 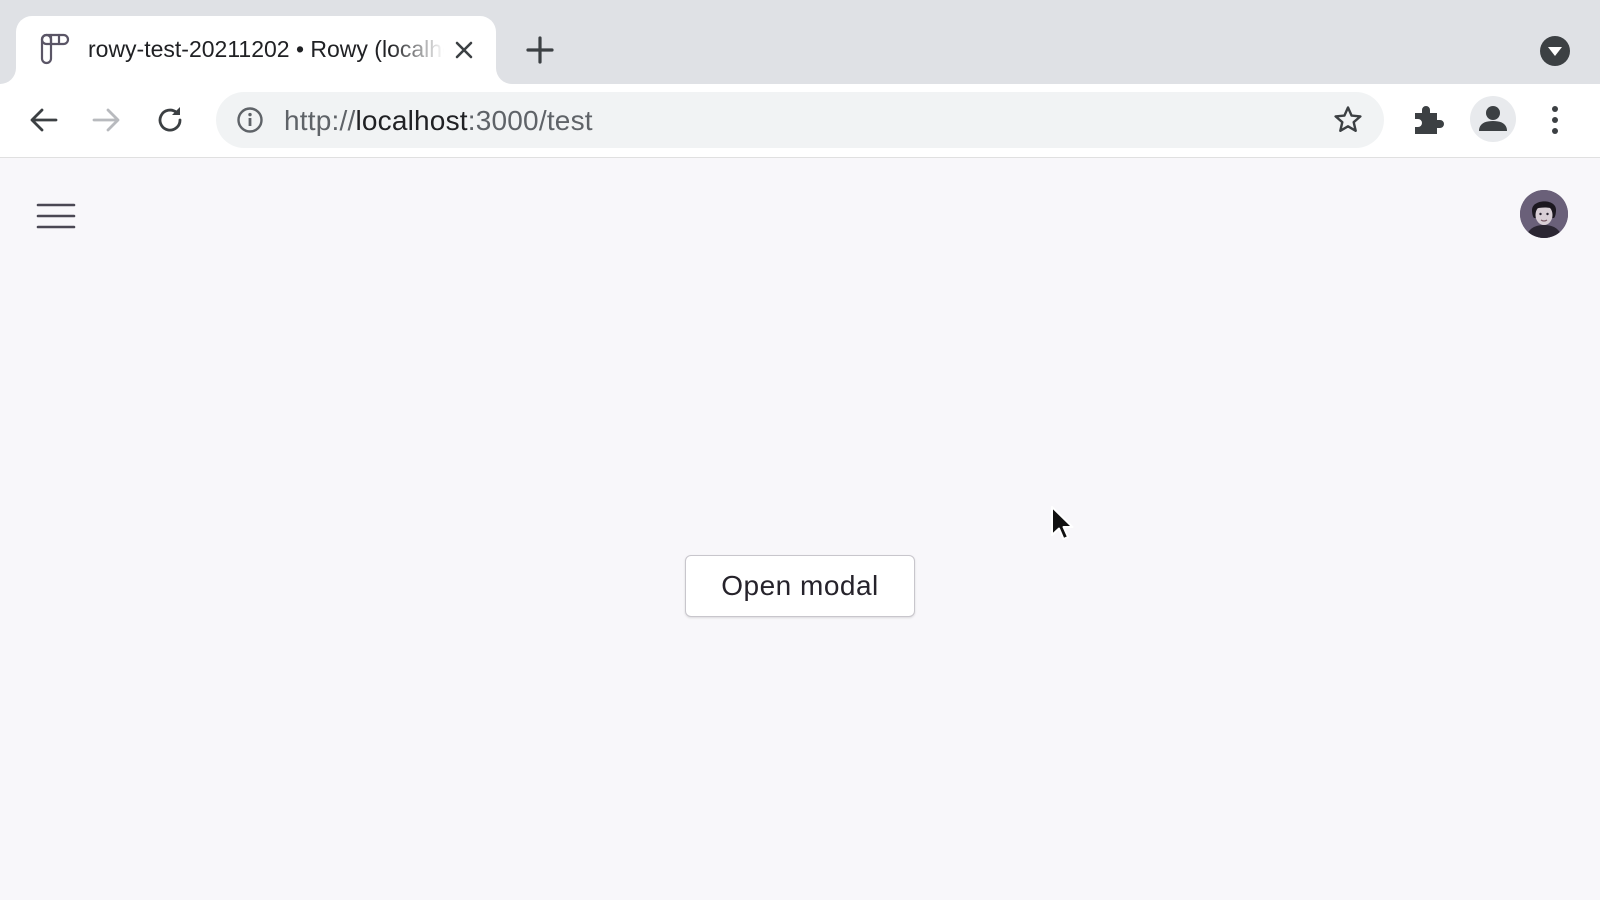 I want to click on reload-icon, so click(x=170, y=120).